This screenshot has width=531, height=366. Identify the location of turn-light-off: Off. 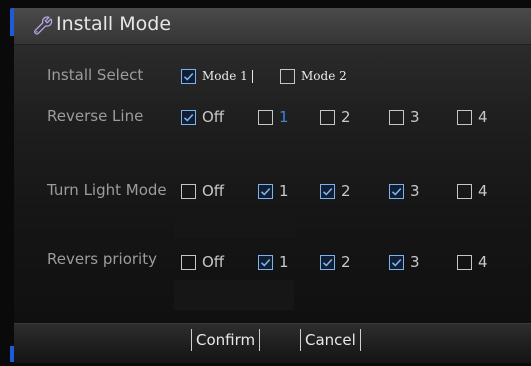
(202, 191).